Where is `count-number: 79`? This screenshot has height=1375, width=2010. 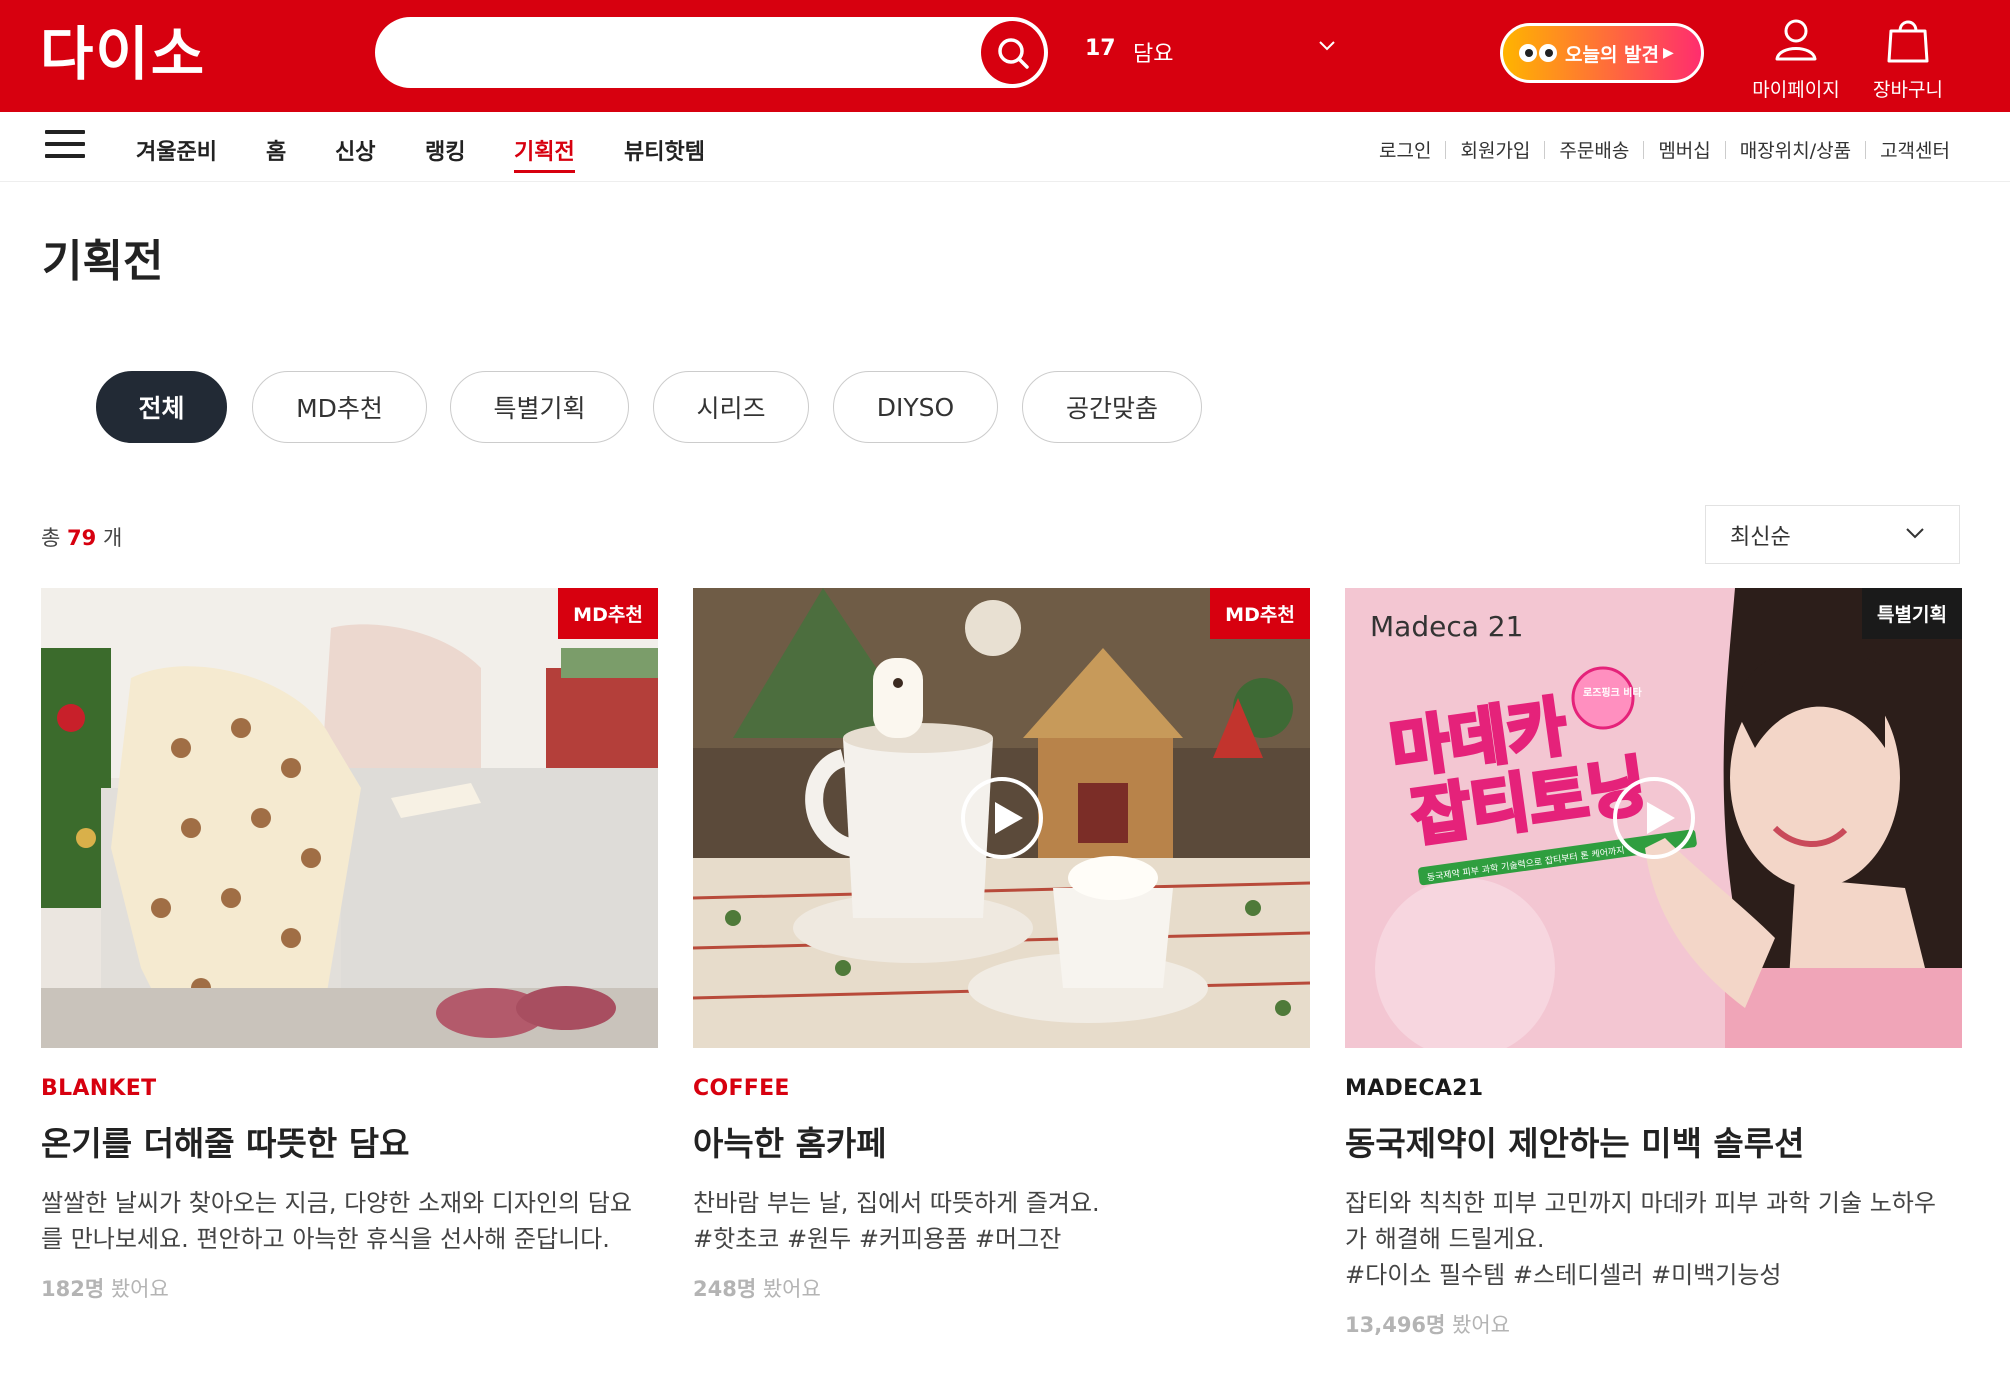
count-number: 79 is located at coordinates (82, 538).